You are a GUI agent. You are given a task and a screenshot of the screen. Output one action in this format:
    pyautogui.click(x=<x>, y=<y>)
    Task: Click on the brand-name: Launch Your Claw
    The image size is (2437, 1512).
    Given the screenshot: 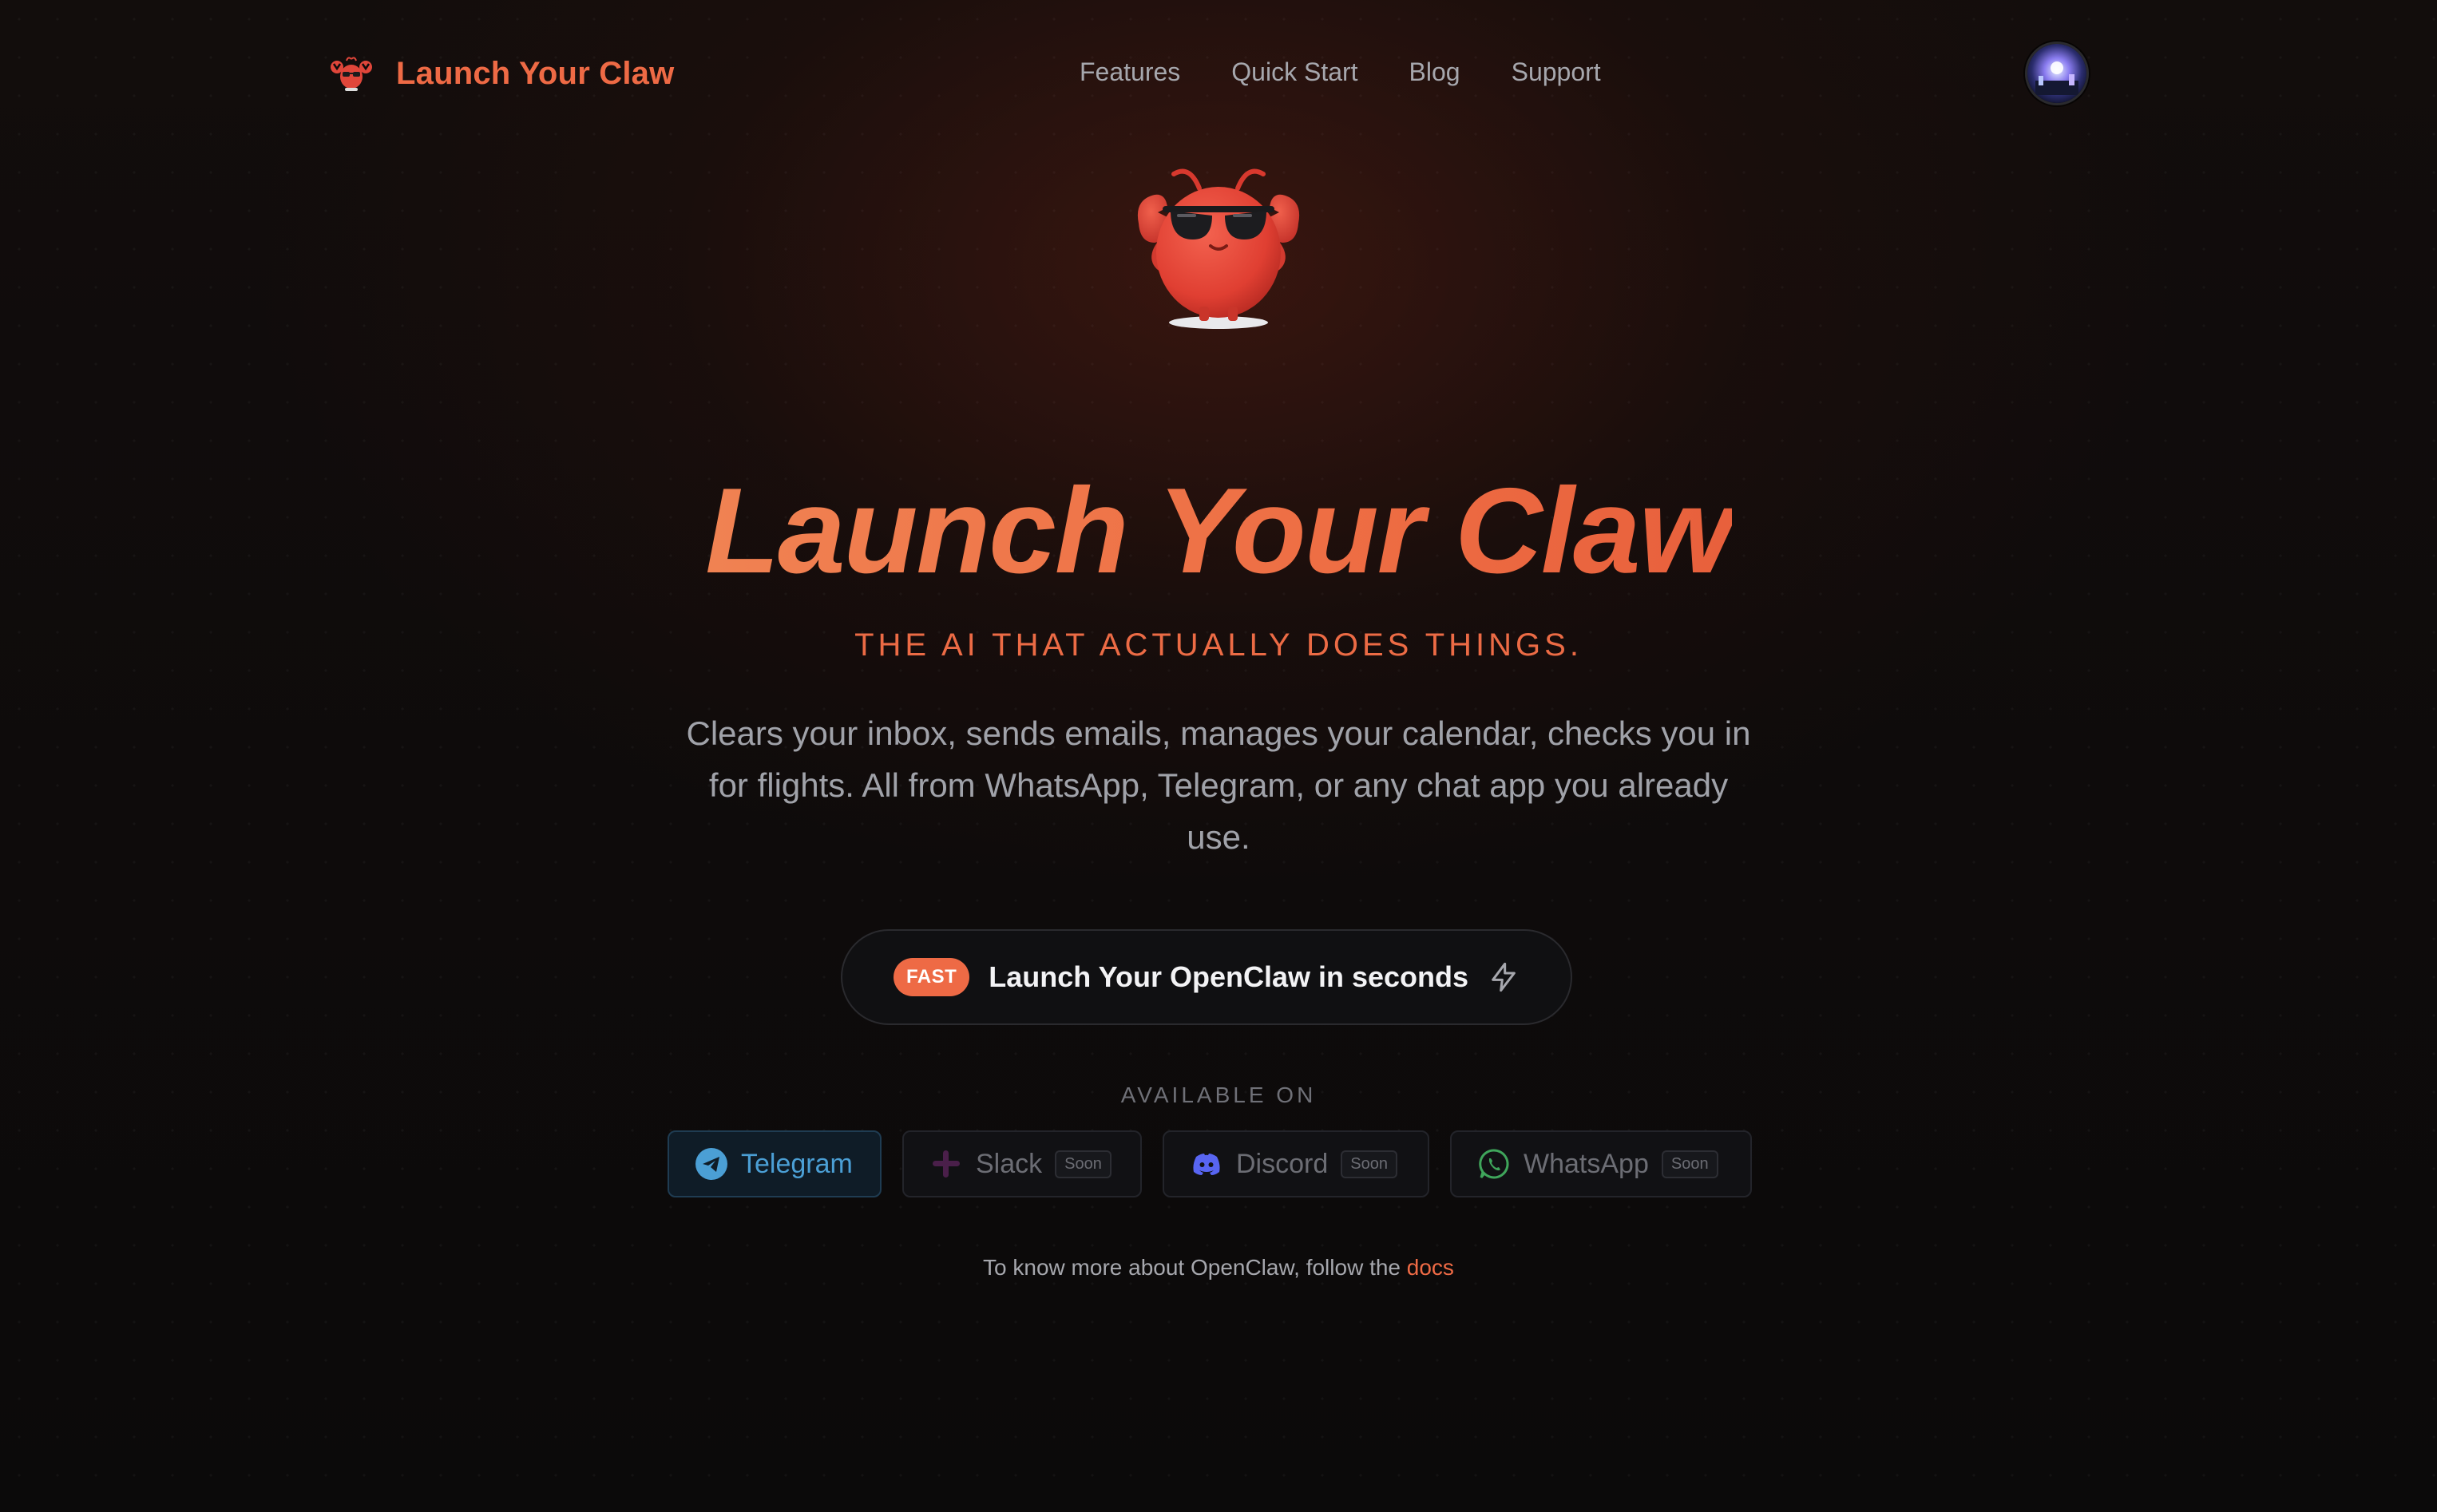 What is the action you would take?
    pyautogui.click(x=535, y=73)
    